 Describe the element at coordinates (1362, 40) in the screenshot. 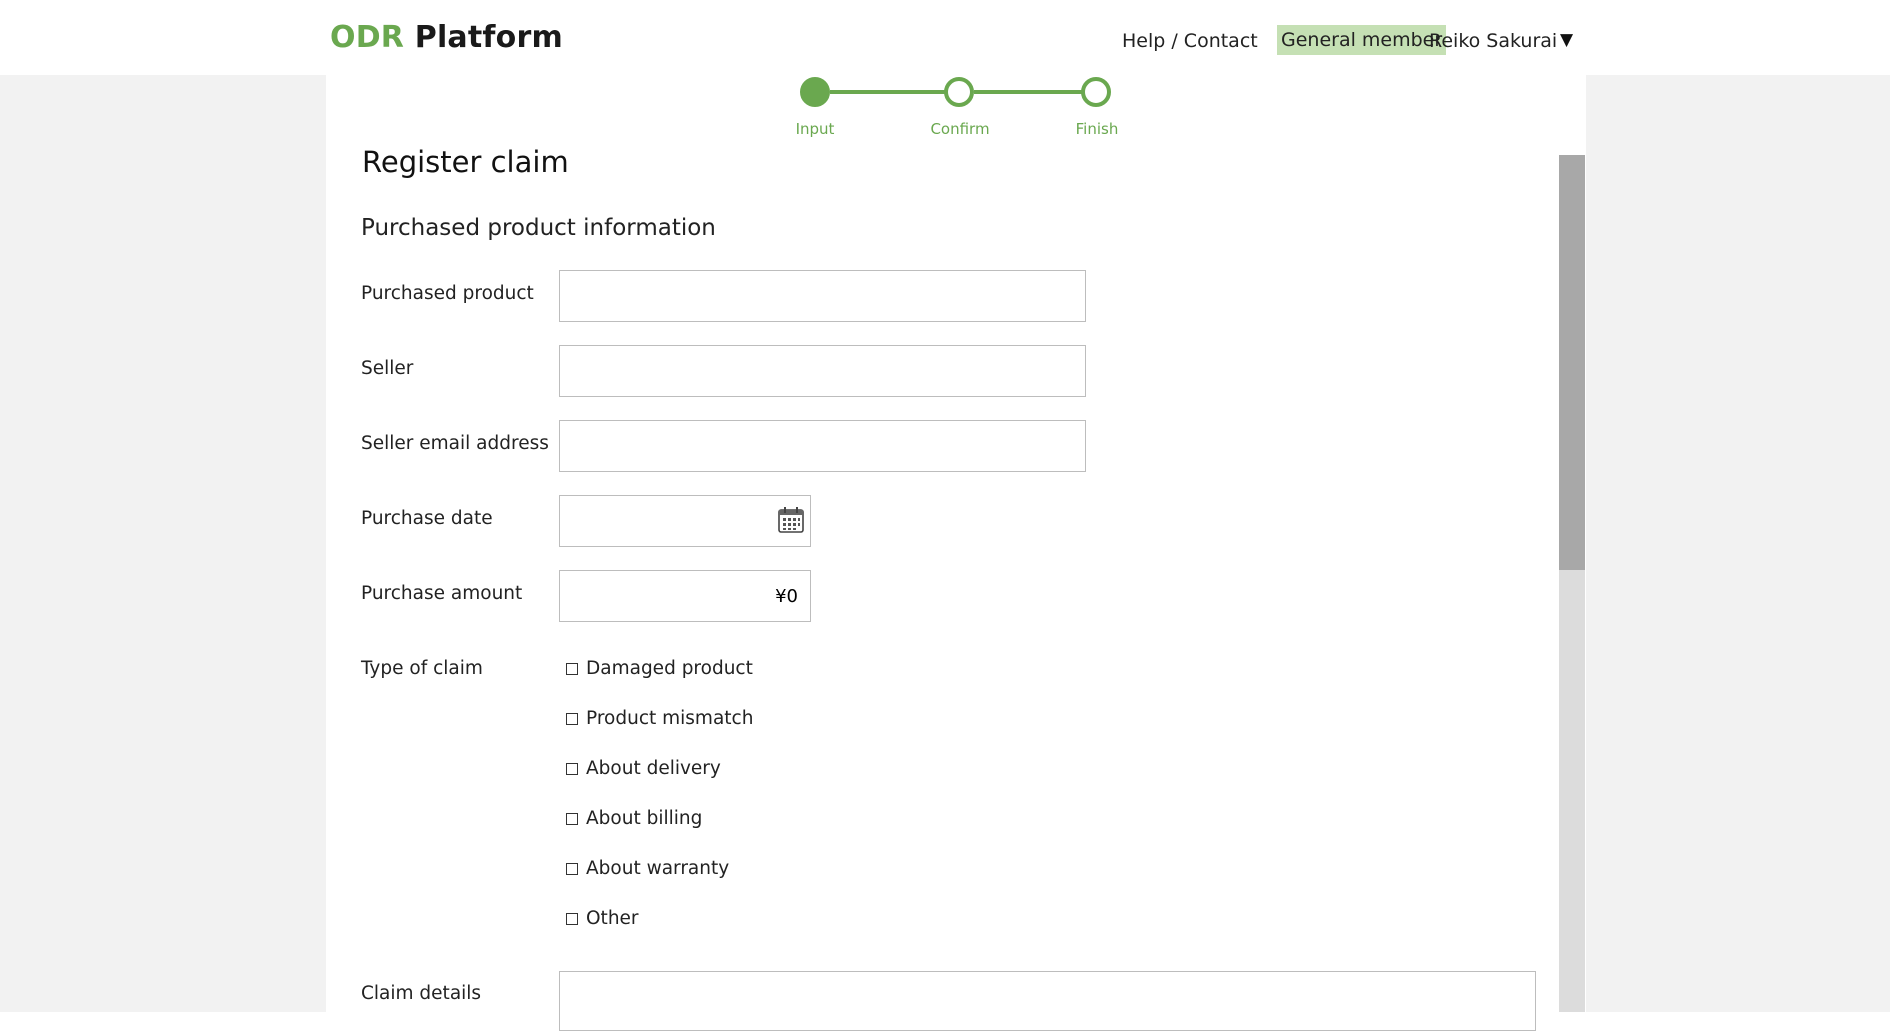

I see `member-type-badge: General member` at that location.